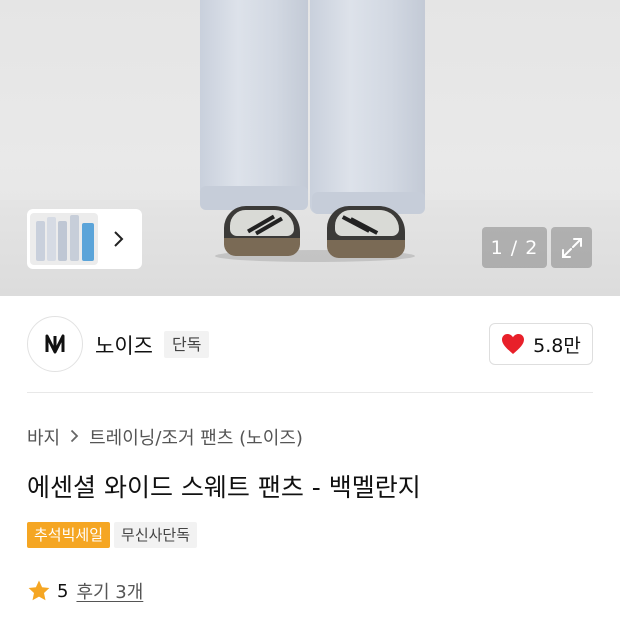  Describe the element at coordinates (156, 535) in the screenshot. I see `exclusive-tag: 무신사단독` at that location.